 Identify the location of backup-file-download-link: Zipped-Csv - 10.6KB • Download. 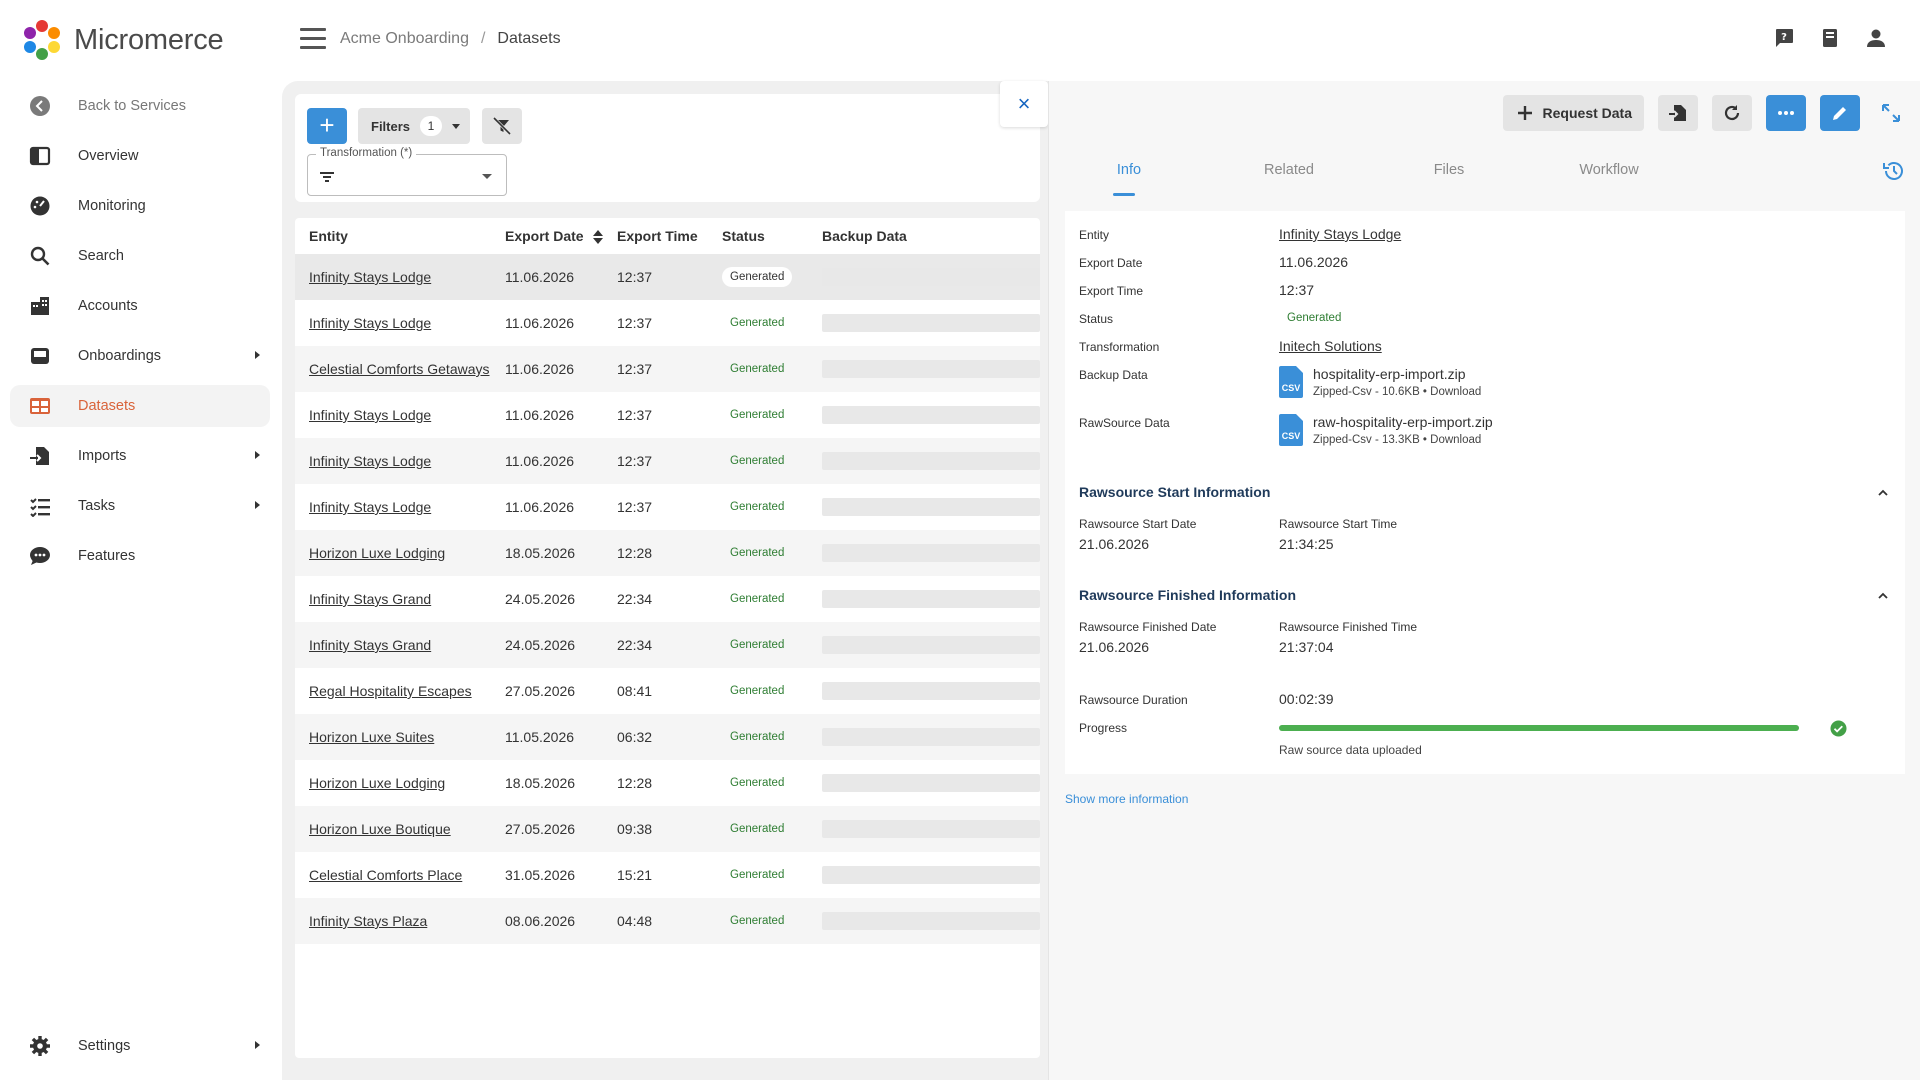
(1397, 392).